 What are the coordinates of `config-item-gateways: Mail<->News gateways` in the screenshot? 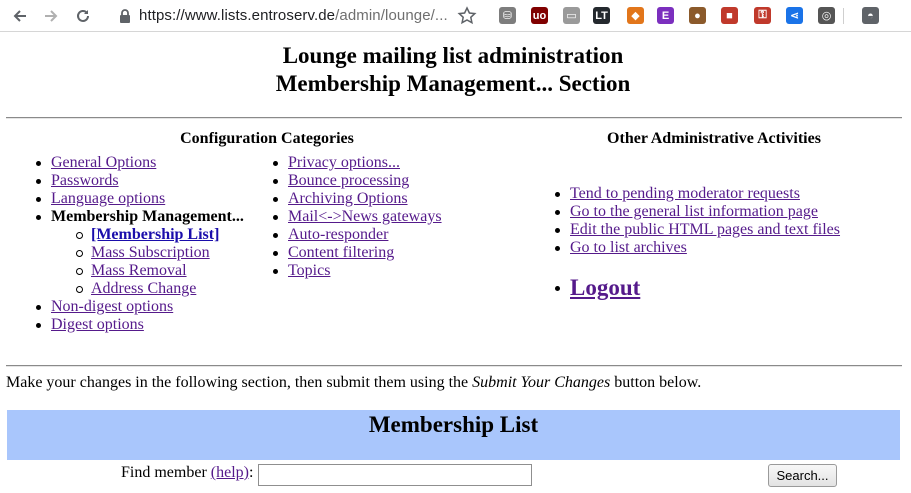 It's located at (357, 217).